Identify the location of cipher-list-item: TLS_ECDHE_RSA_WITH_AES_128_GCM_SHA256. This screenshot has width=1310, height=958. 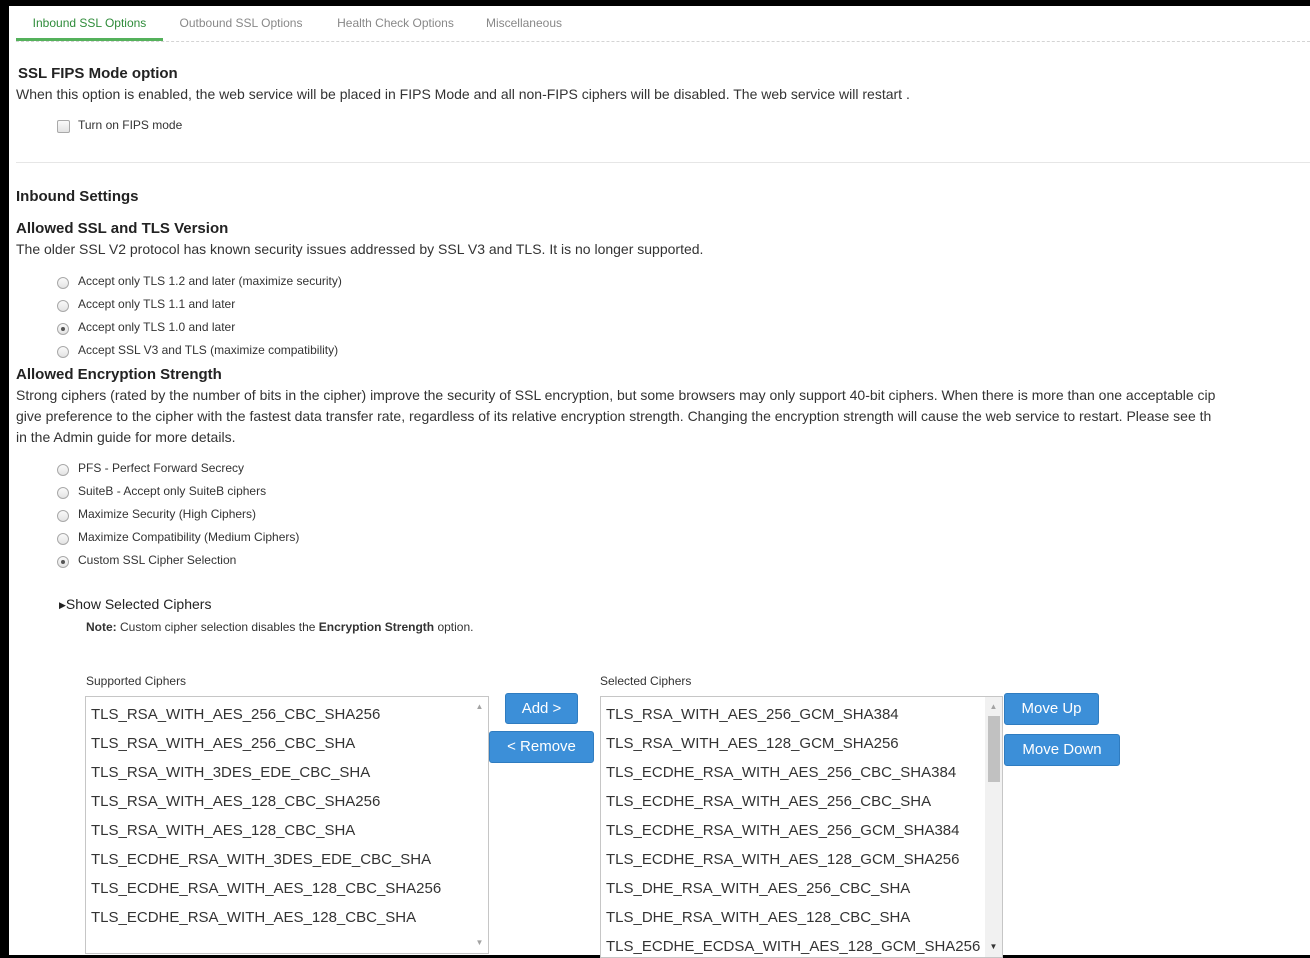
(782, 859).